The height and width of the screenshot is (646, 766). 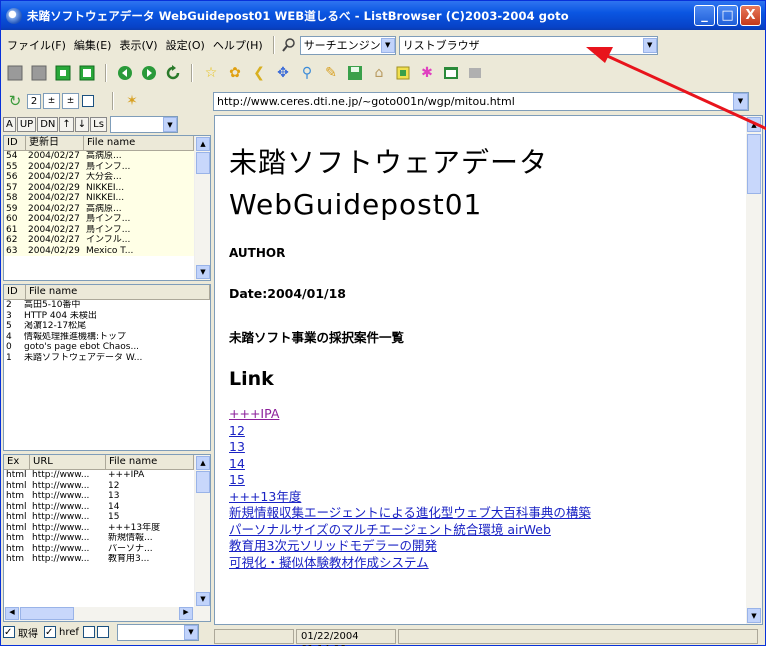 What do you see at coordinates (48, 124) in the screenshot?
I see `sort-dn-button: DN` at bounding box center [48, 124].